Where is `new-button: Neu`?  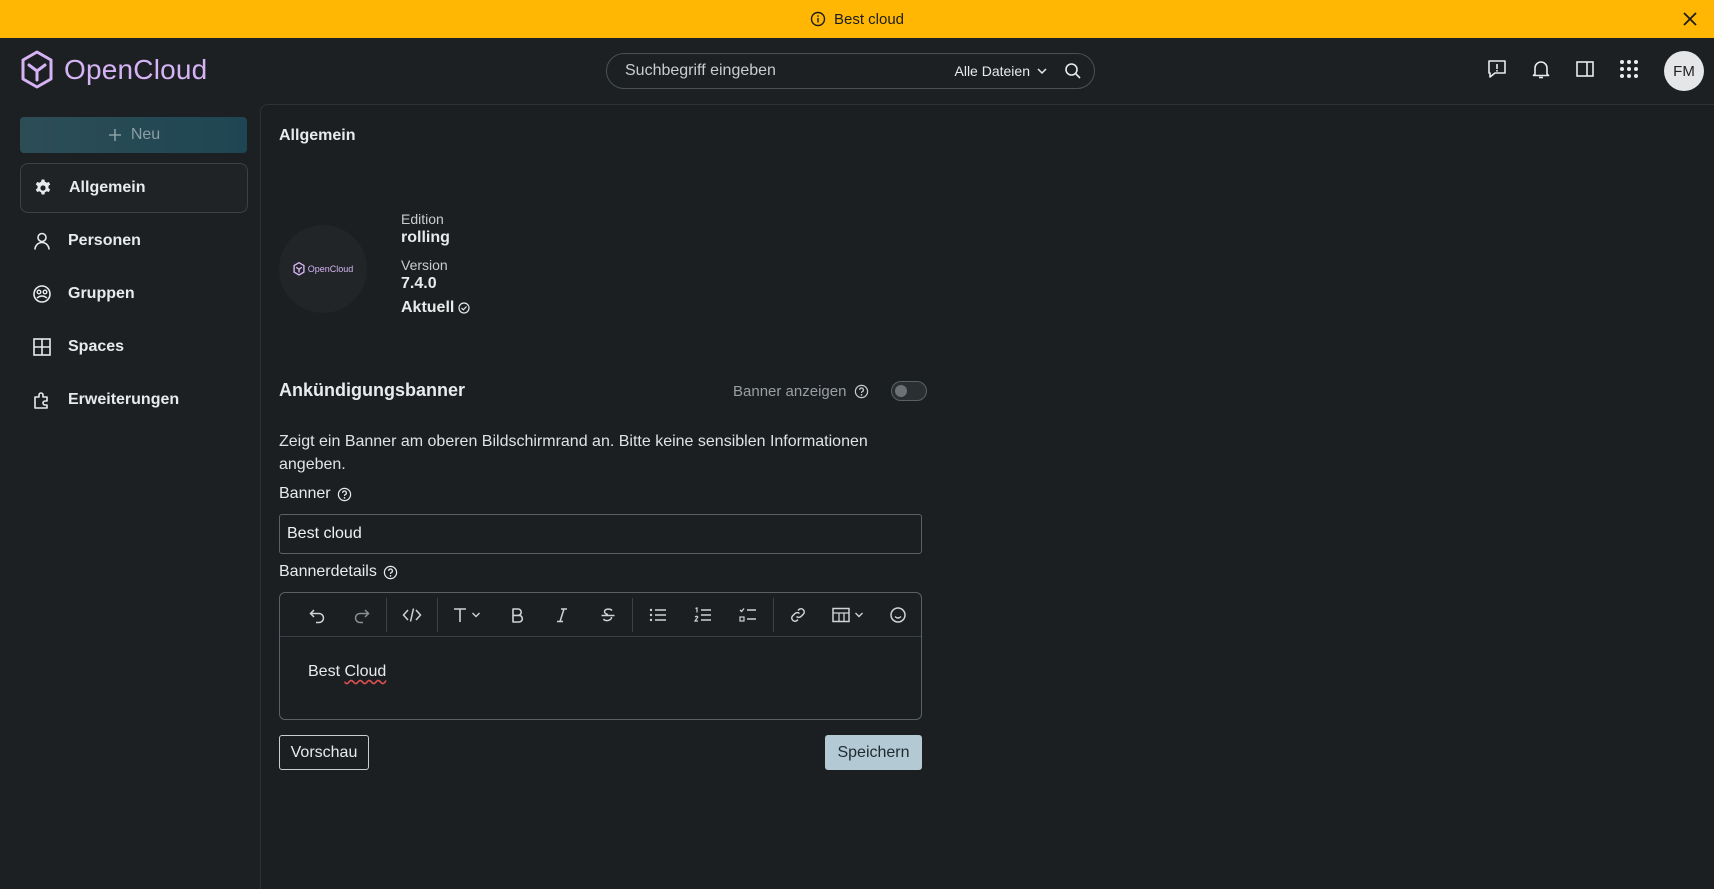 new-button: Neu is located at coordinates (133, 135).